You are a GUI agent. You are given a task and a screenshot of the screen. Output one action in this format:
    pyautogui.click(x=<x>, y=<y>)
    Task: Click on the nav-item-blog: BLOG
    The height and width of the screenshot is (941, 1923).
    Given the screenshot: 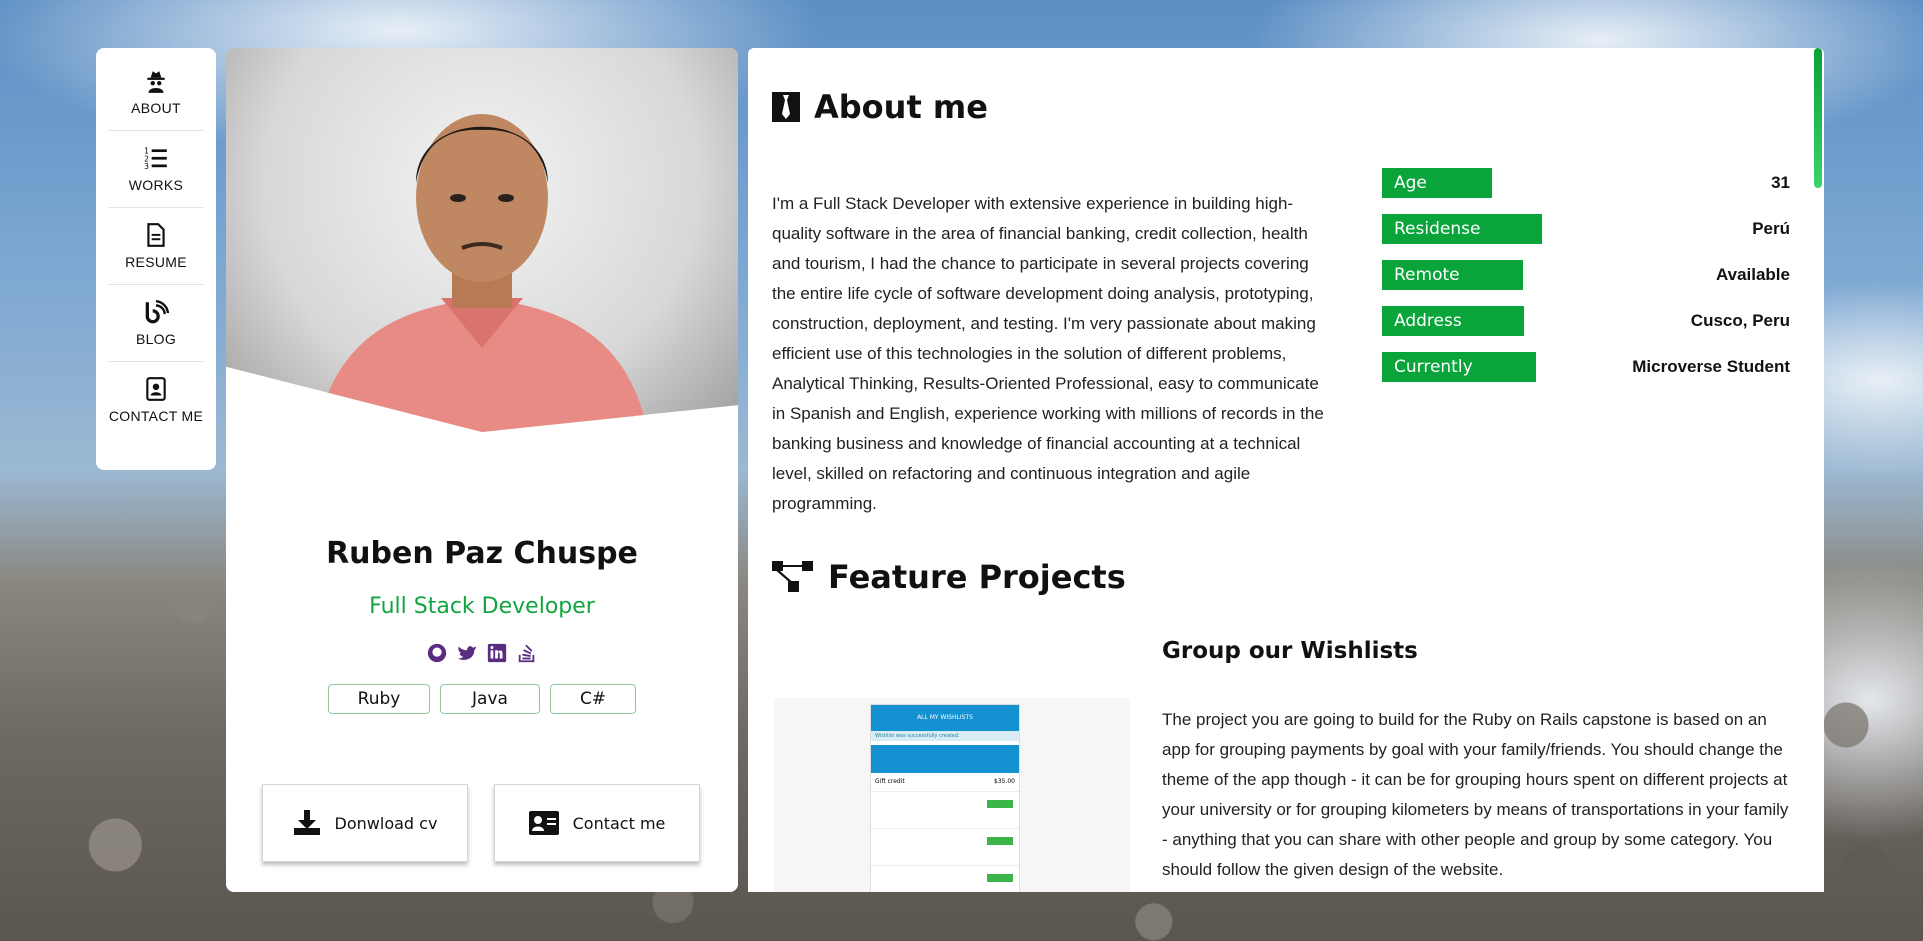 What is the action you would take?
    pyautogui.click(x=156, y=323)
    